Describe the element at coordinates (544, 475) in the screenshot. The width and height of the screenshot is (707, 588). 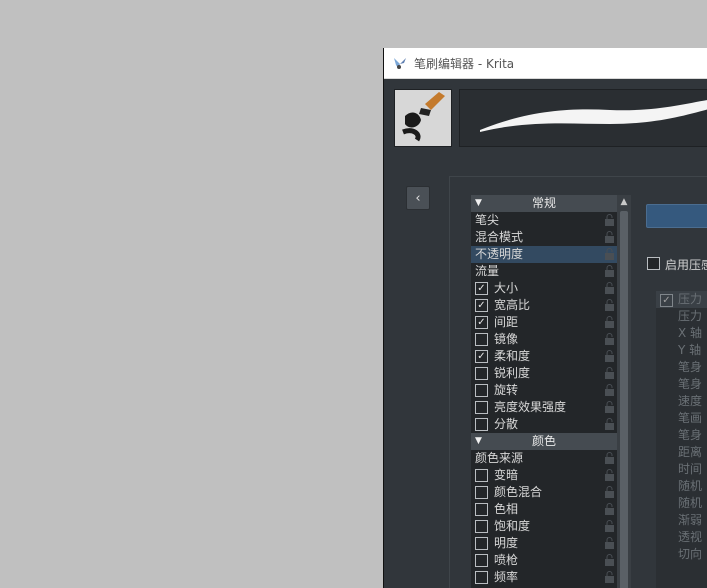
I see `option-list-item: 变暗` at that location.